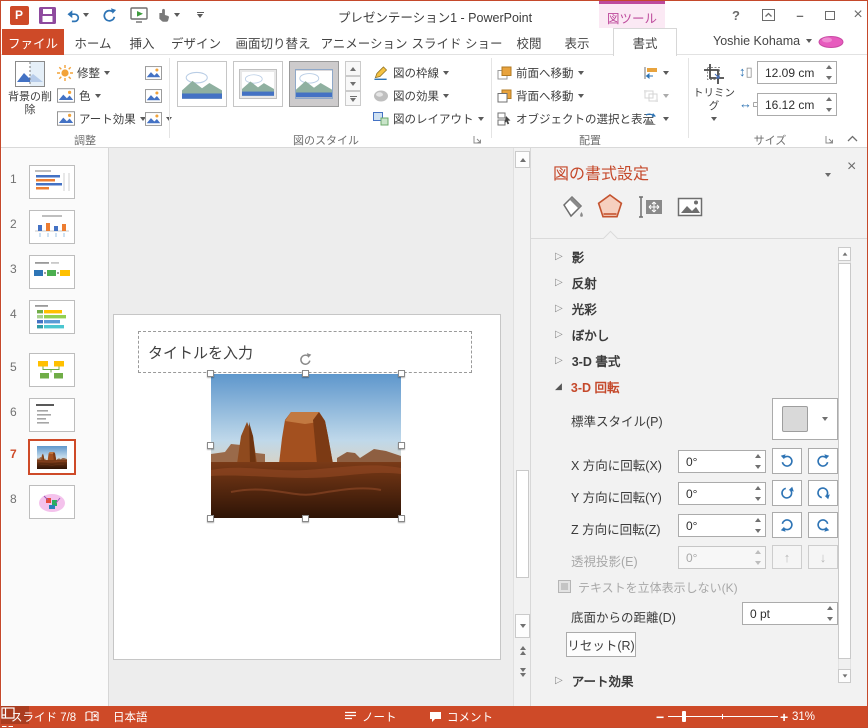 The image size is (868, 728). What do you see at coordinates (52, 457) in the screenshot?
I see `slide-thumbnail-7-selected` at bounding box center [52, 457].